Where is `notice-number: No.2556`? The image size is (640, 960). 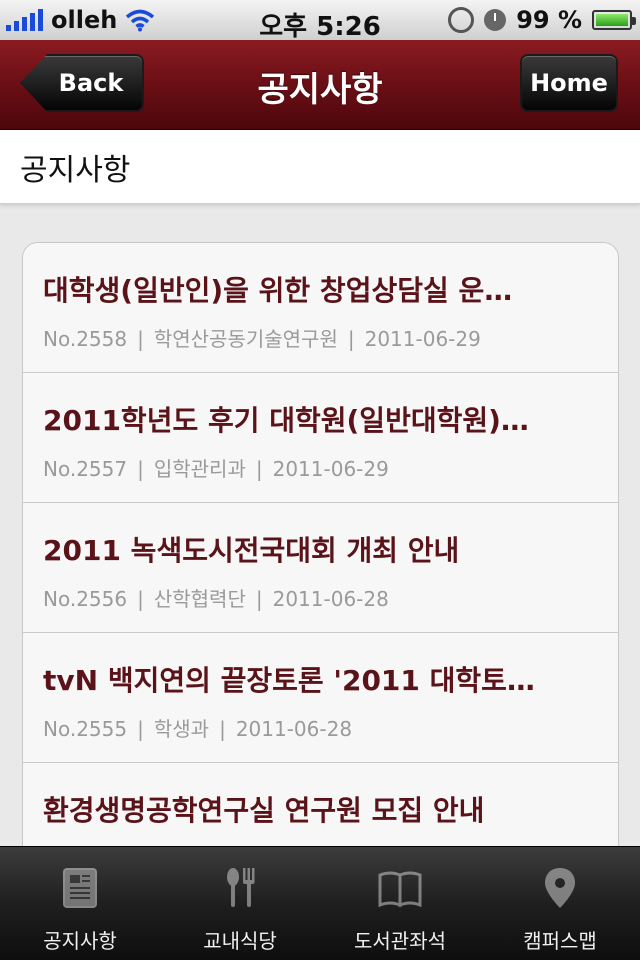
notice-number: No.2556 is located at coordinates (85, 599).